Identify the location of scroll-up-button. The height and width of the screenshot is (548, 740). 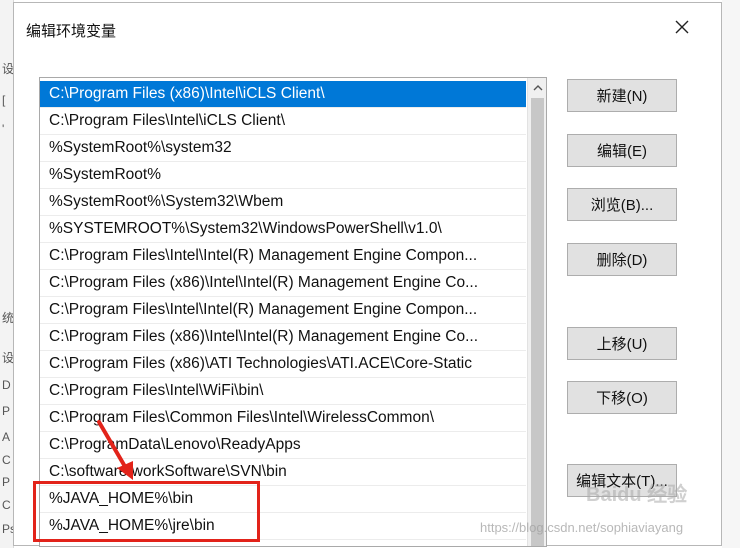
(537, 87).